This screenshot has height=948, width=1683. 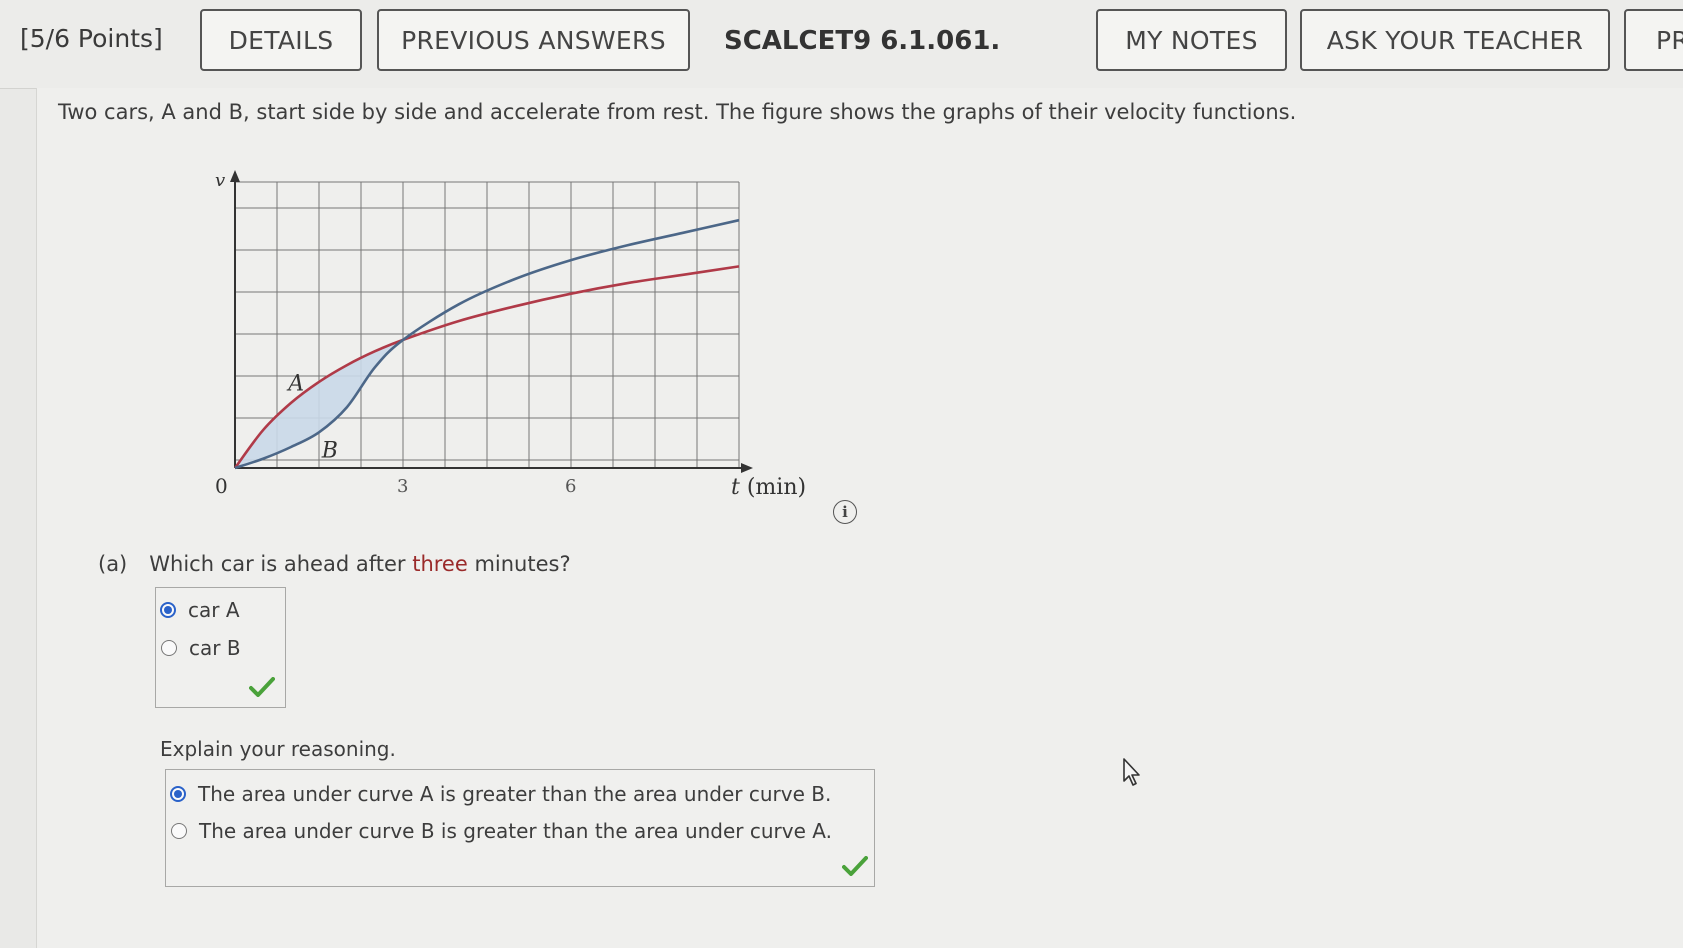 I want to click on part-a-text-pre: Which car is ahead after, so click(x=281, y=564).